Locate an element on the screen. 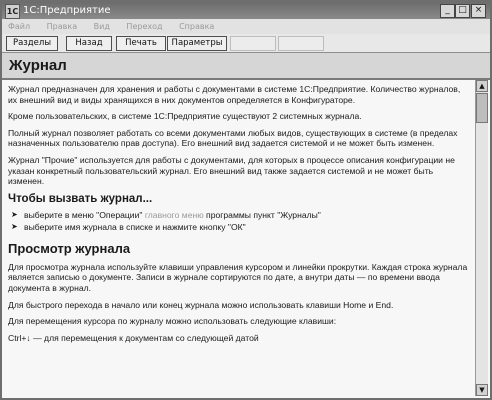 This screenshot has height=400, width=492. print-button: Печать is located at coordinates (141, 43).